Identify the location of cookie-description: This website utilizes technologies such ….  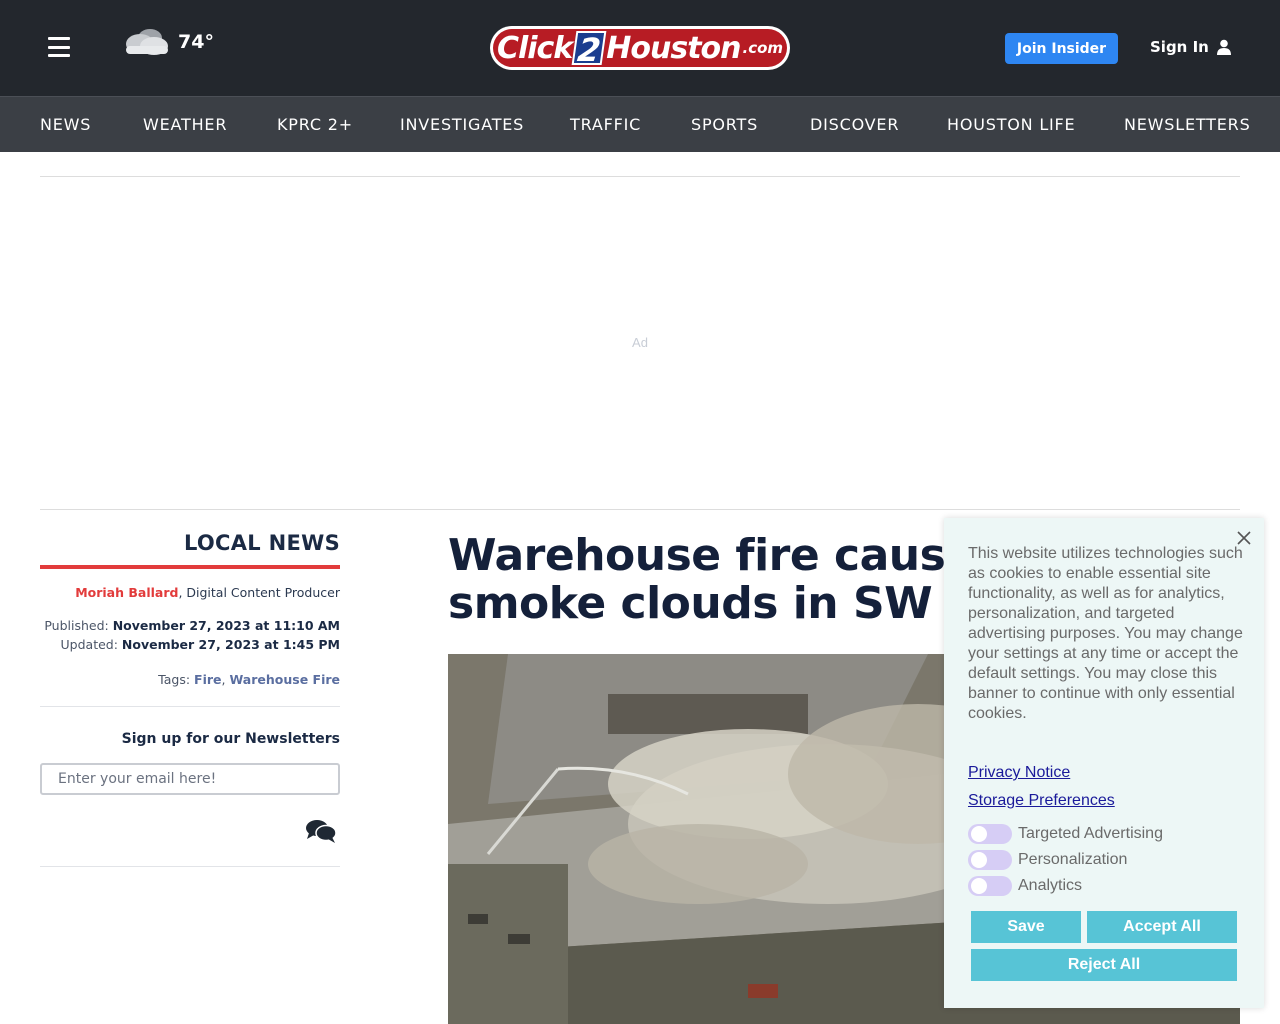
(1105, 633).